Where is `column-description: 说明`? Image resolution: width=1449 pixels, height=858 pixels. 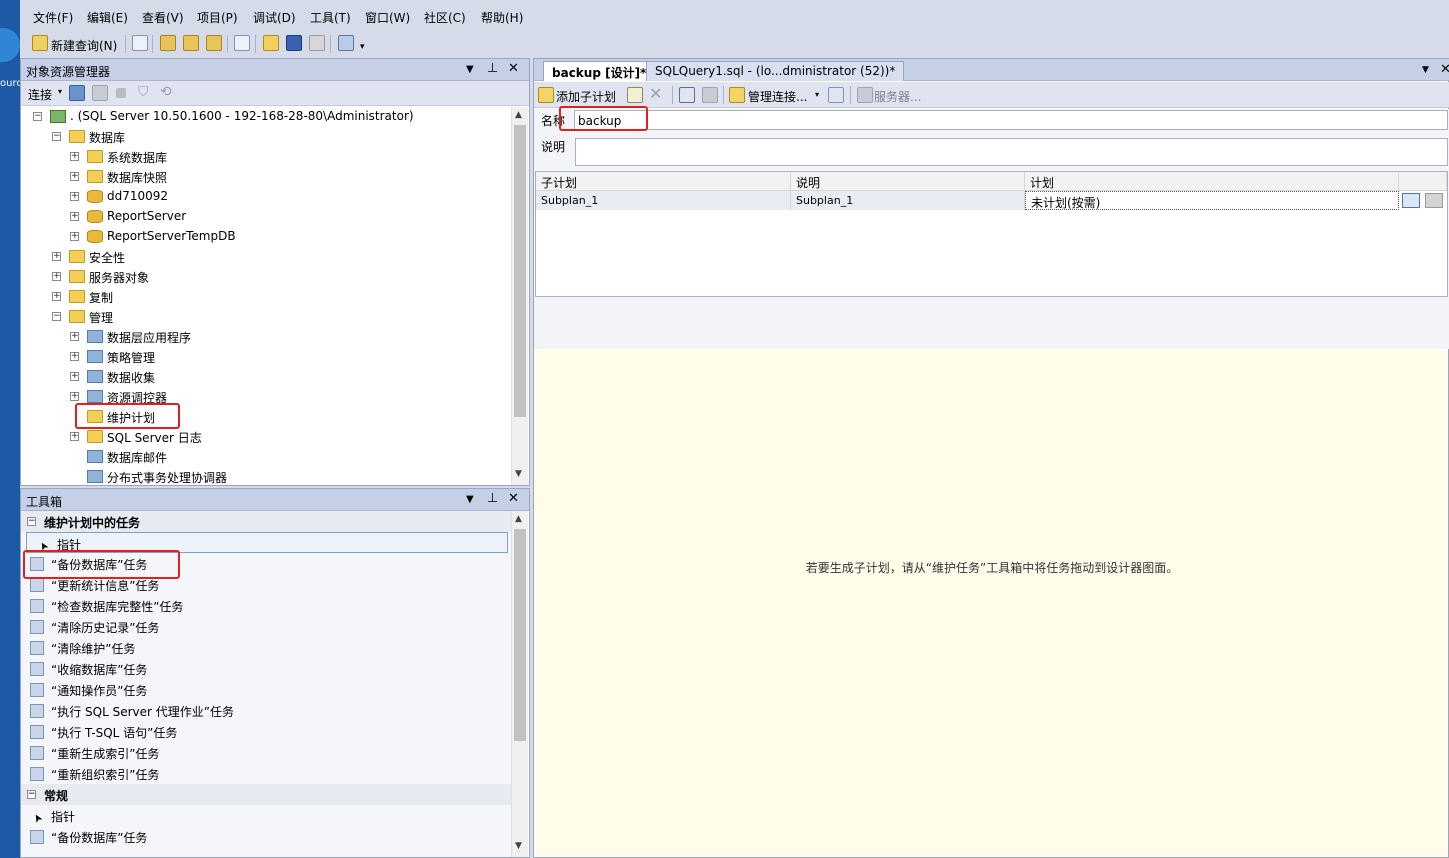
column-description: 说明 is located at coordinates (908, 181).